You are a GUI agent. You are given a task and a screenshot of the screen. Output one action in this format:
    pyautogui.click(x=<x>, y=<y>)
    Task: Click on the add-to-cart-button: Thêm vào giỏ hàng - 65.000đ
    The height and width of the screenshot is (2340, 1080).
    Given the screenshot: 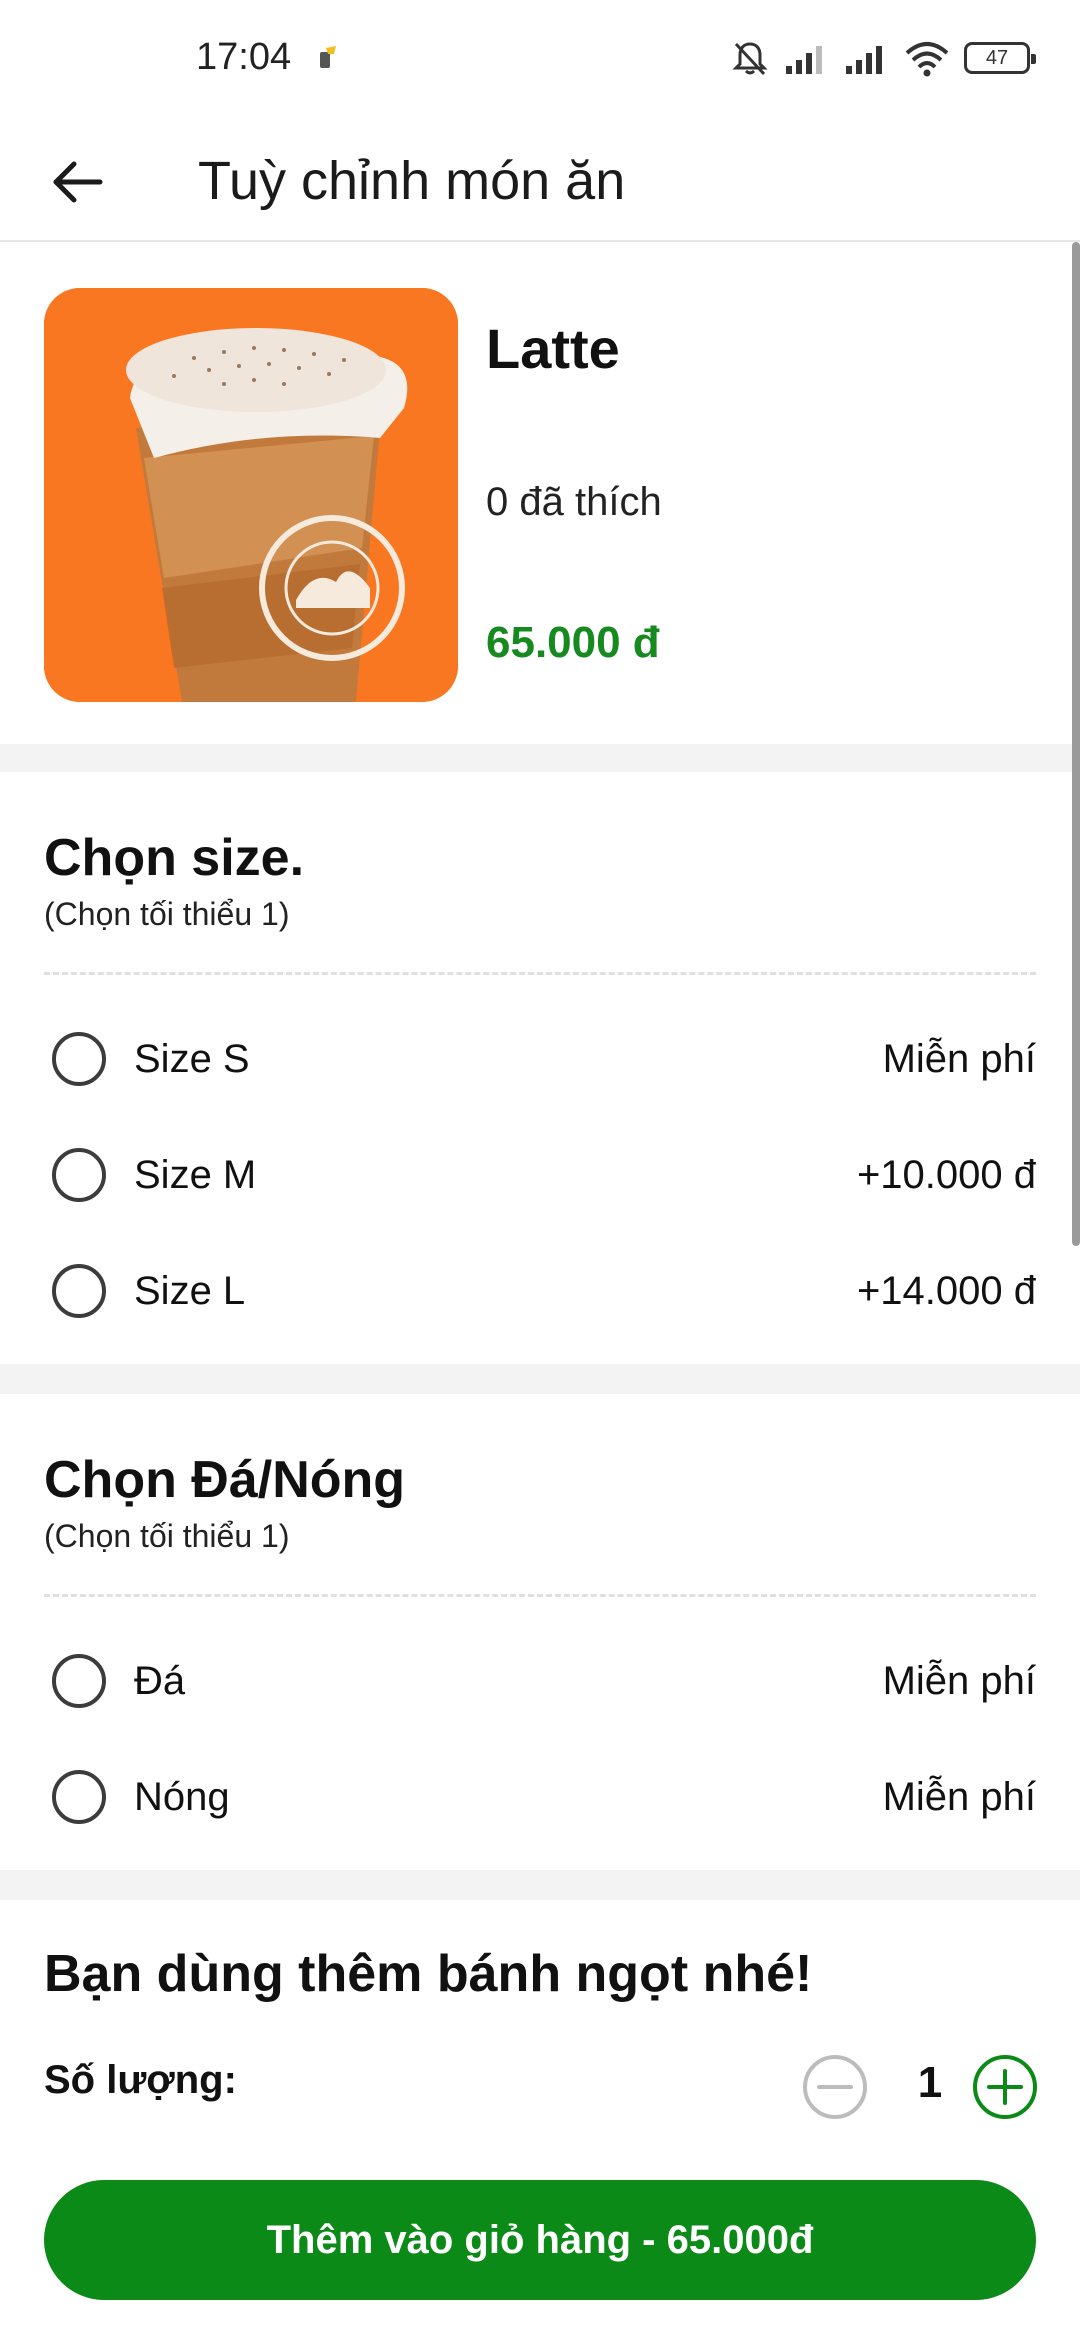 What is the action you would take?
    pyautogui.click(x=540, y=2240)
    